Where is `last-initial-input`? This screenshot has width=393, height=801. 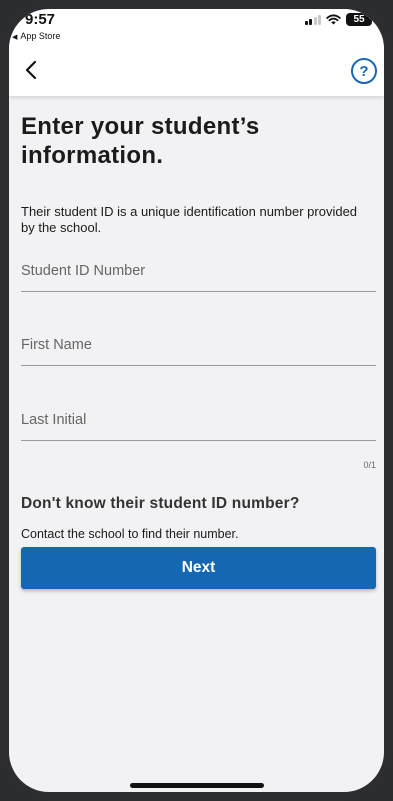 last-initial-input is located at coordinates (198, 420).